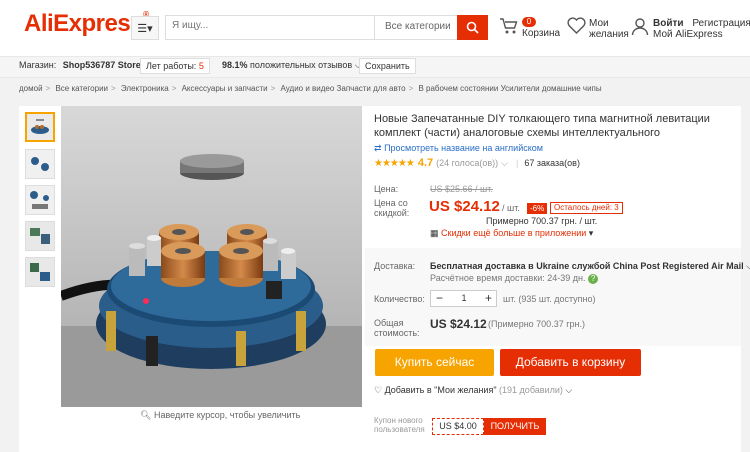 The image size is (750, 452). I want to click on store-info: Магазин: Shop536787 Store, so click(80, 65).